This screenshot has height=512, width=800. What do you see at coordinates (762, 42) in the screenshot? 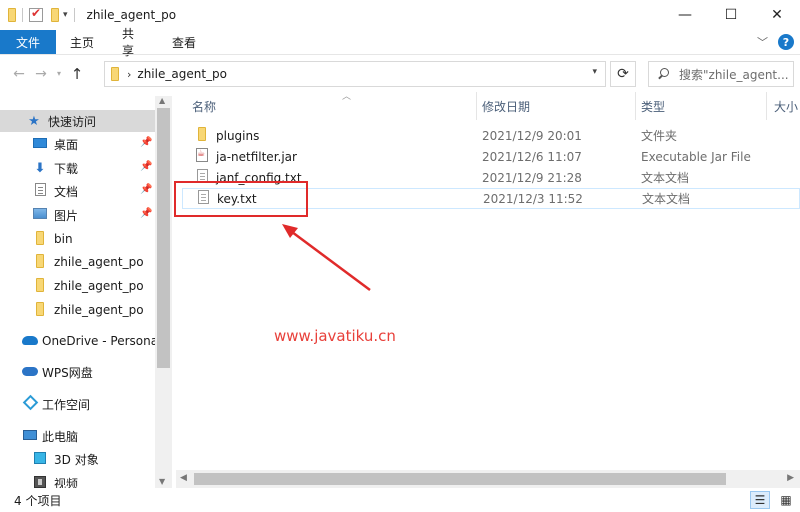
I see `expand-ribbon-chevron-icon: ﹀` at bounding box center [762, 42].